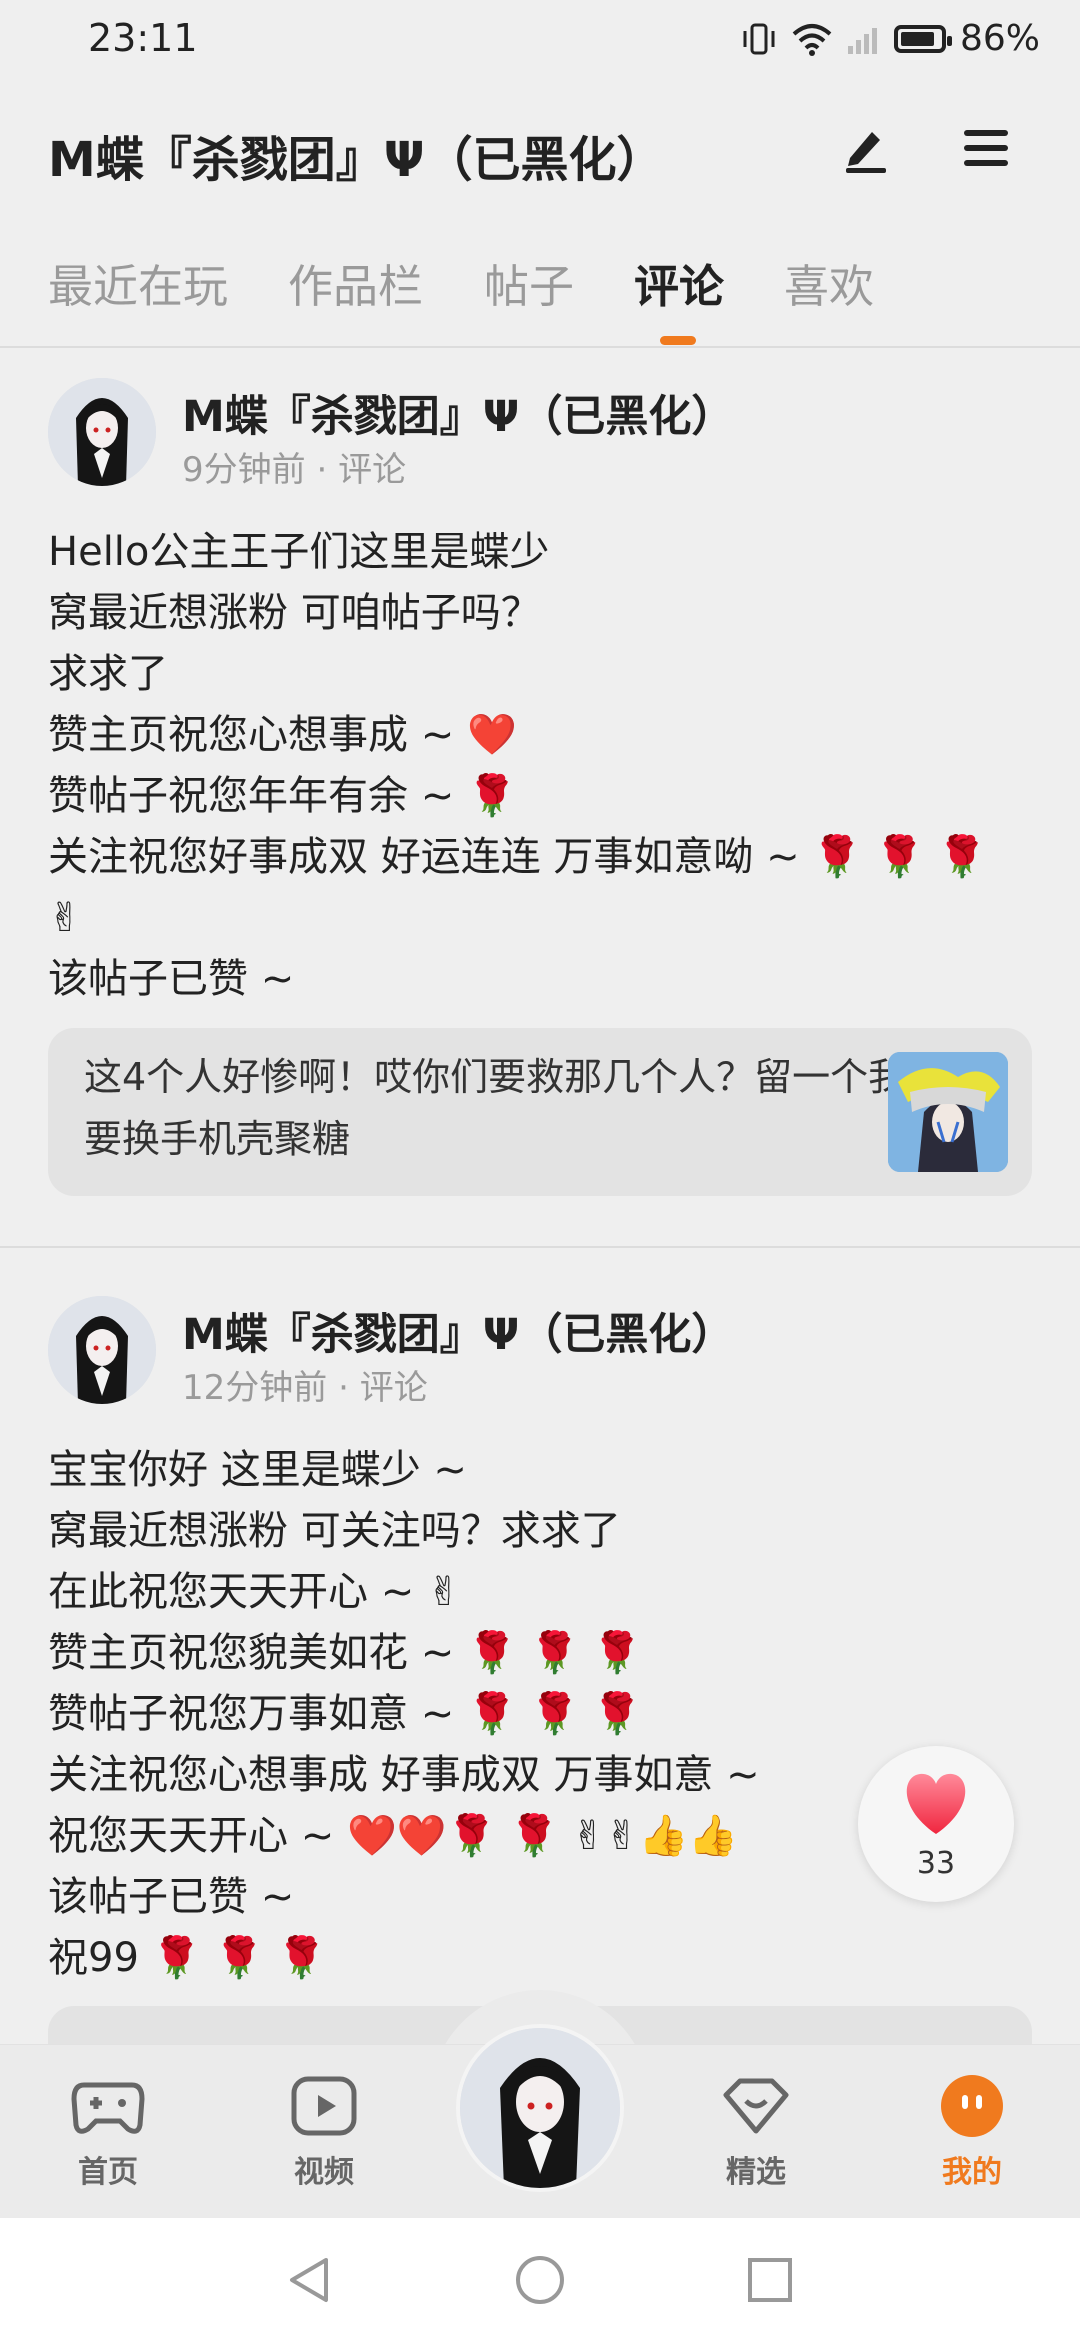 Image resolution: width=1080 pixels, height=2340 pixels. Describe the element at coordinates (529, 282) in the screenshot. I see `tab-posts: 帖子` at that location.